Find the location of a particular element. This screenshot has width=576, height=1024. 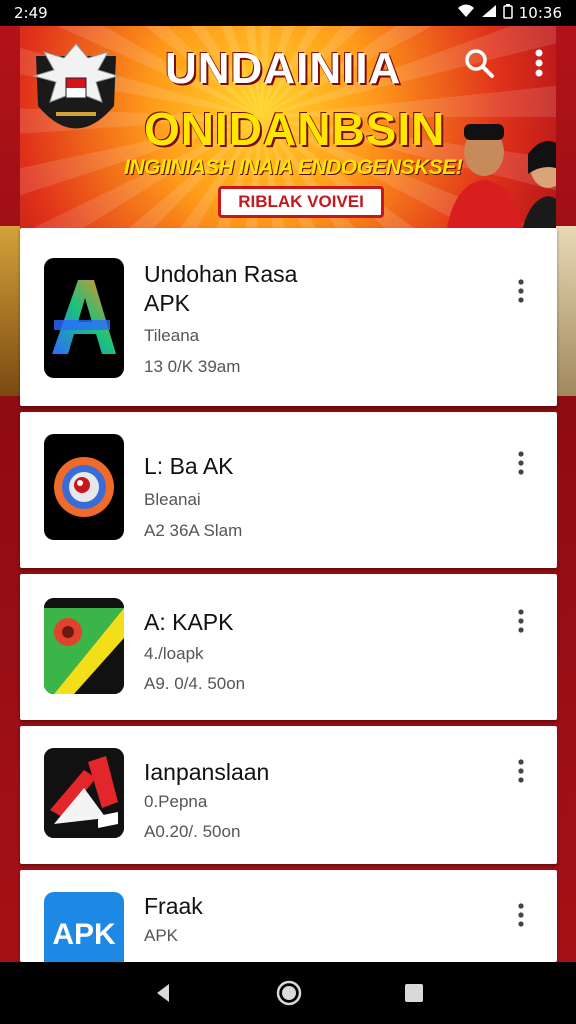

red-shapes-icon is located at coordinates (84, 793).